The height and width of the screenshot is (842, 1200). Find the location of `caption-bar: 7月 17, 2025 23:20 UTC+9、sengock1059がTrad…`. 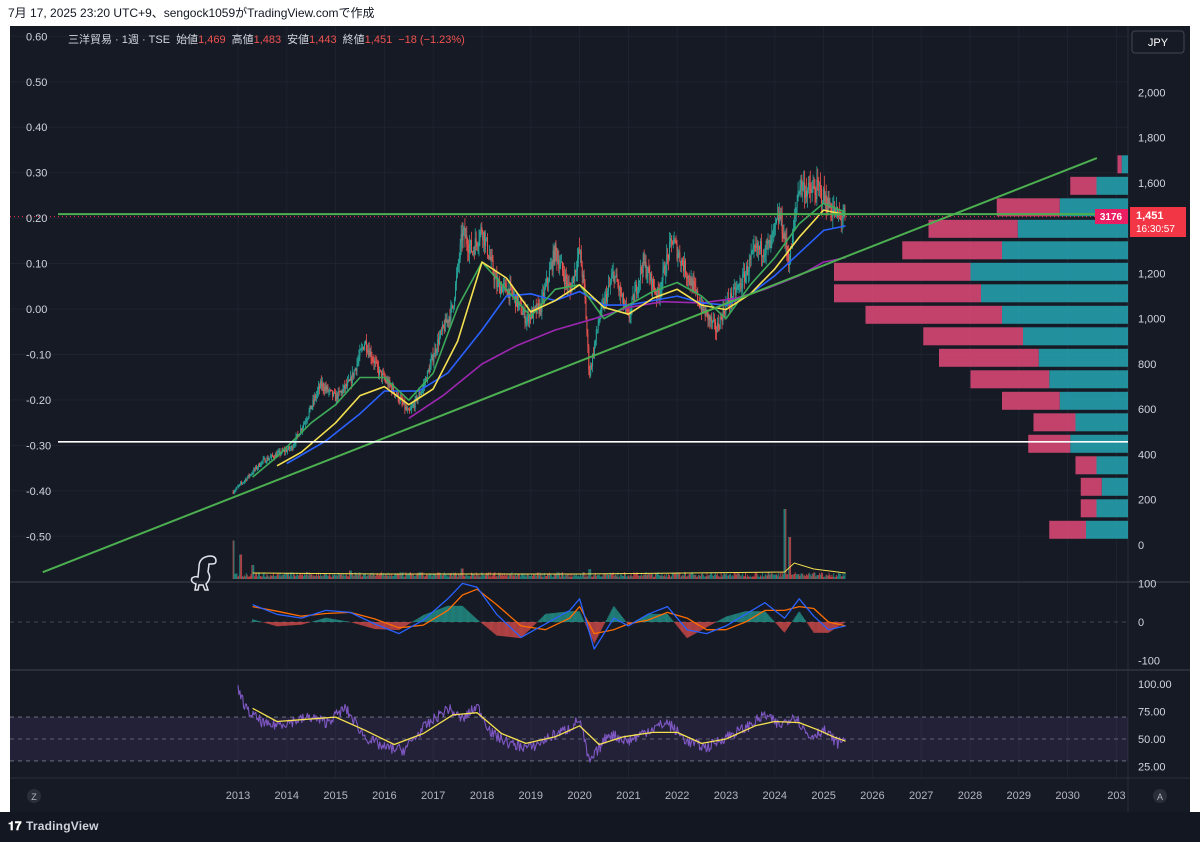

caption-bar: 7月 17, 2025 23:20 UTC+9、sengock1059がTrad… is located at coordinates (600, 13).